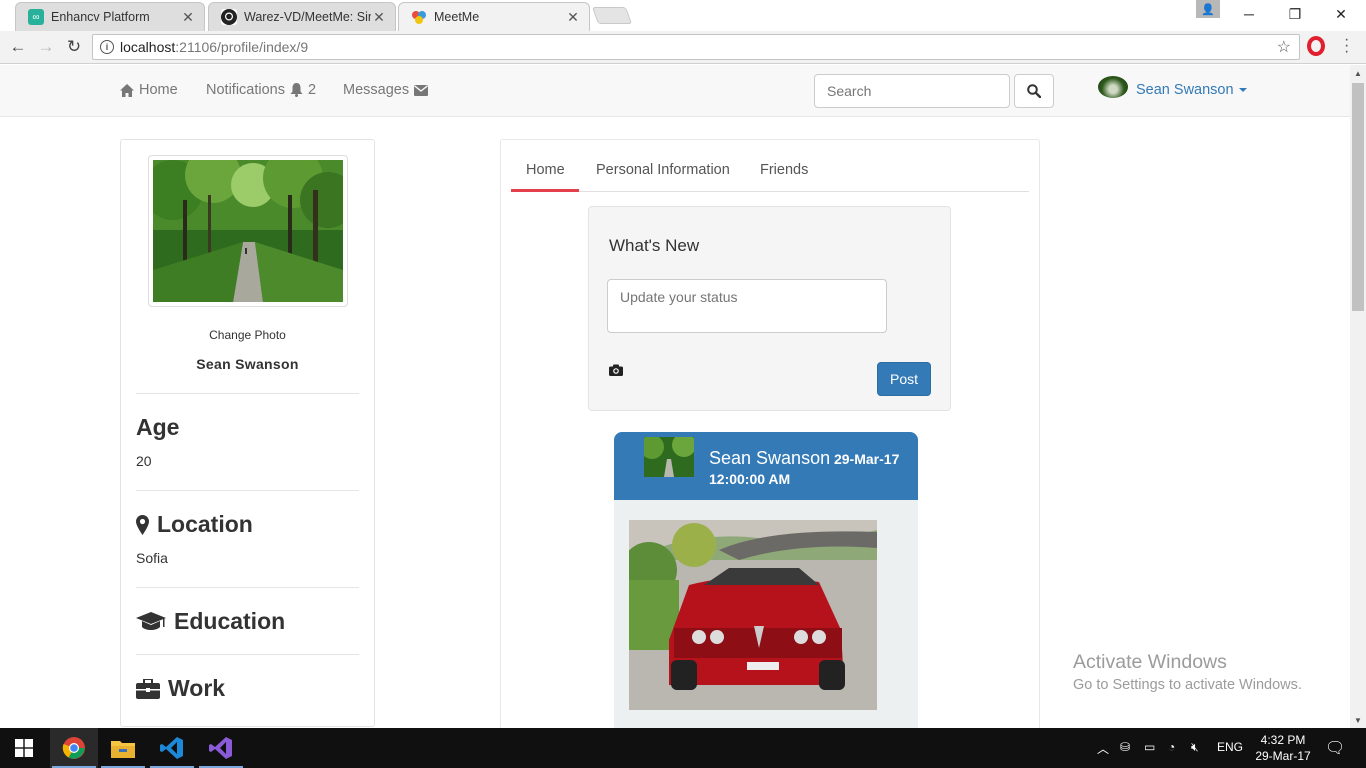 This screenshot has height=768, width=1366. What do you see at coordinates (663, 170) in the screenshot?
I see `tab-personal-information: Personal Information` at bounding box center [663, 170].